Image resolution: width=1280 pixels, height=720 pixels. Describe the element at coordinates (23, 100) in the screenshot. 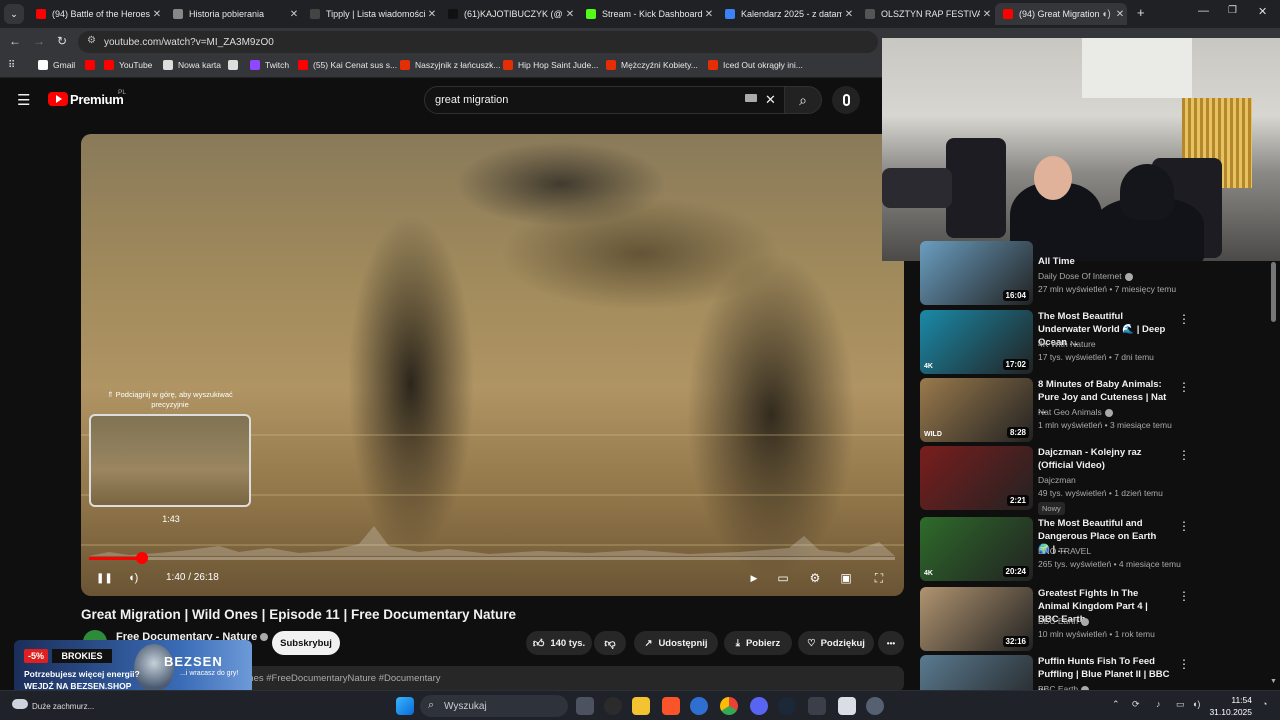

I see `menu-icon: ☰` at that location.